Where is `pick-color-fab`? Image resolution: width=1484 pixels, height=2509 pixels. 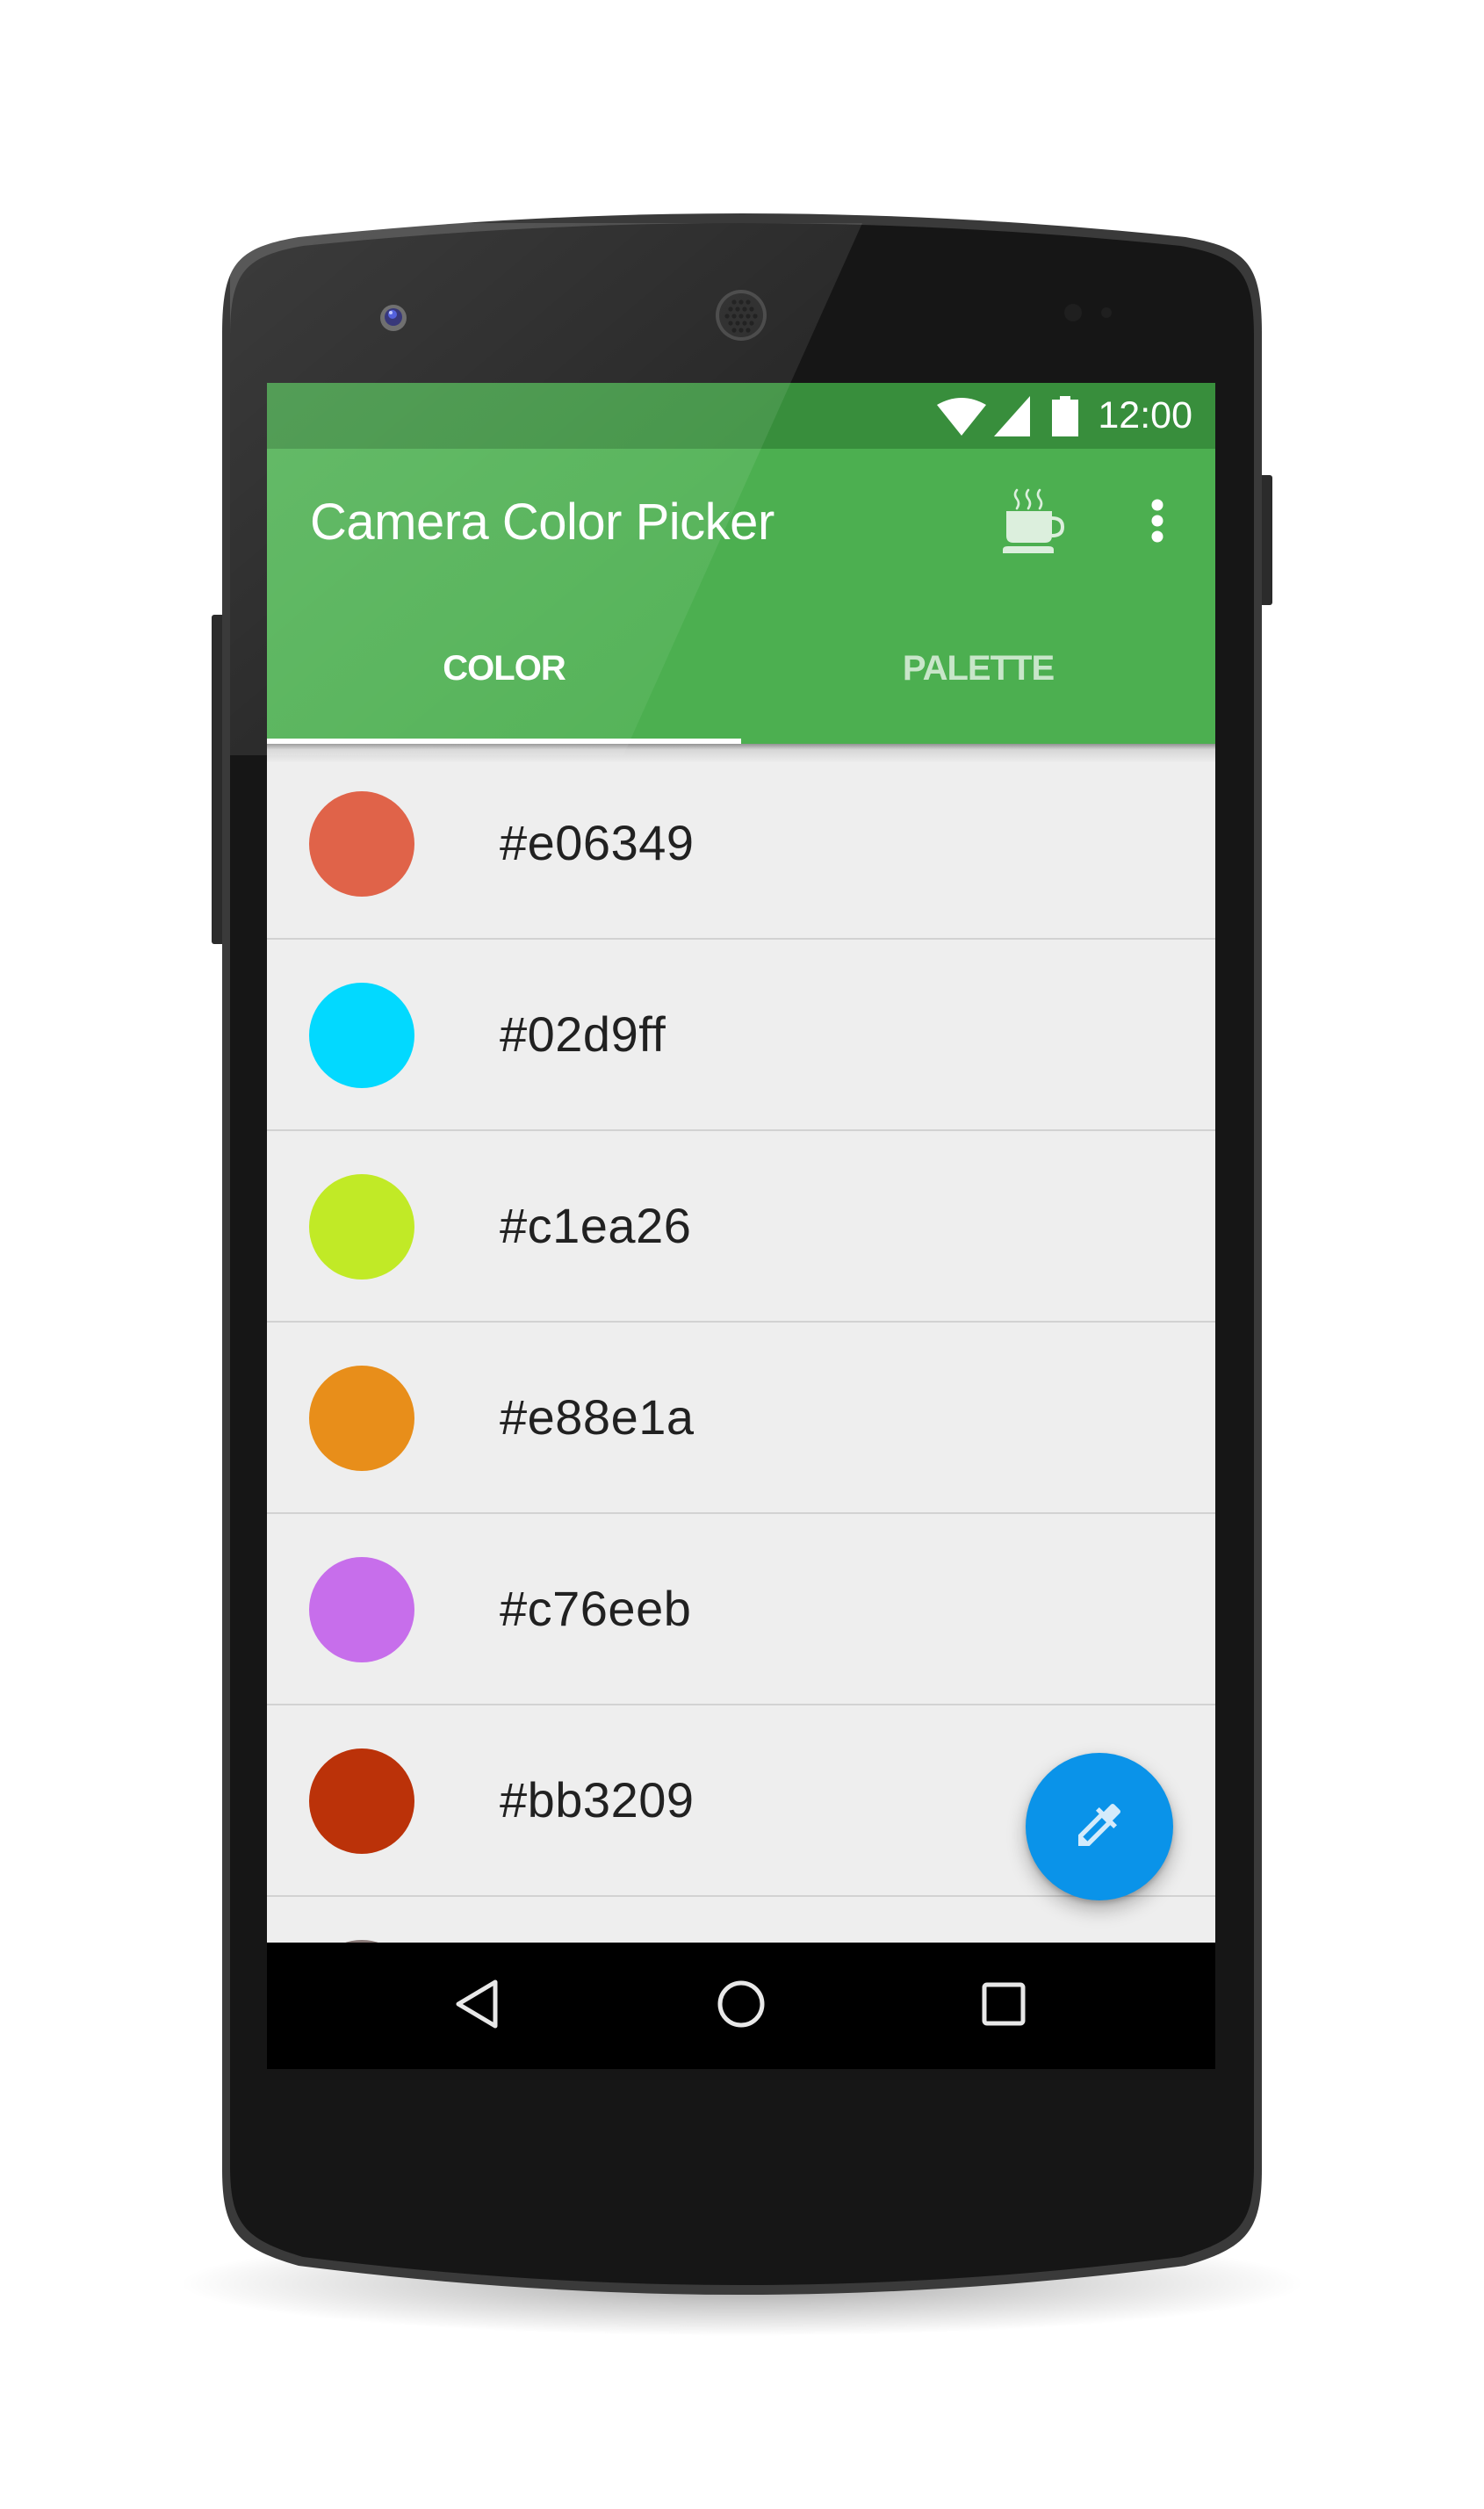
pick-color-fab is located at coordinates (1099, 1826).